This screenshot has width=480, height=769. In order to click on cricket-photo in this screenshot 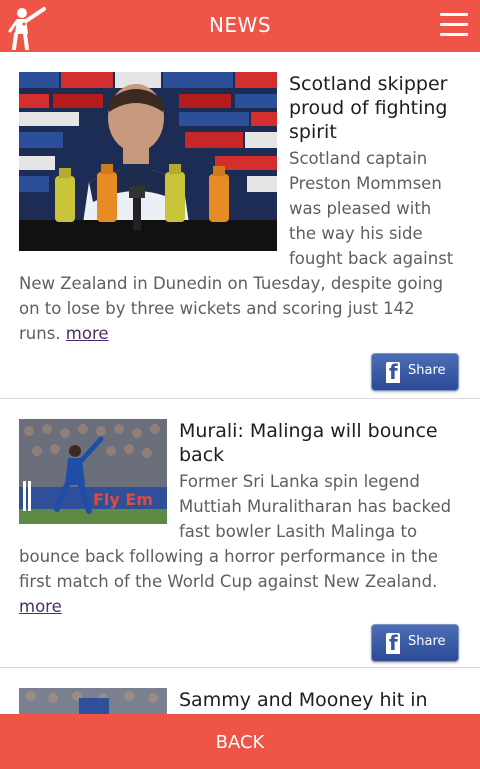, I will do `click(93, 701)`.